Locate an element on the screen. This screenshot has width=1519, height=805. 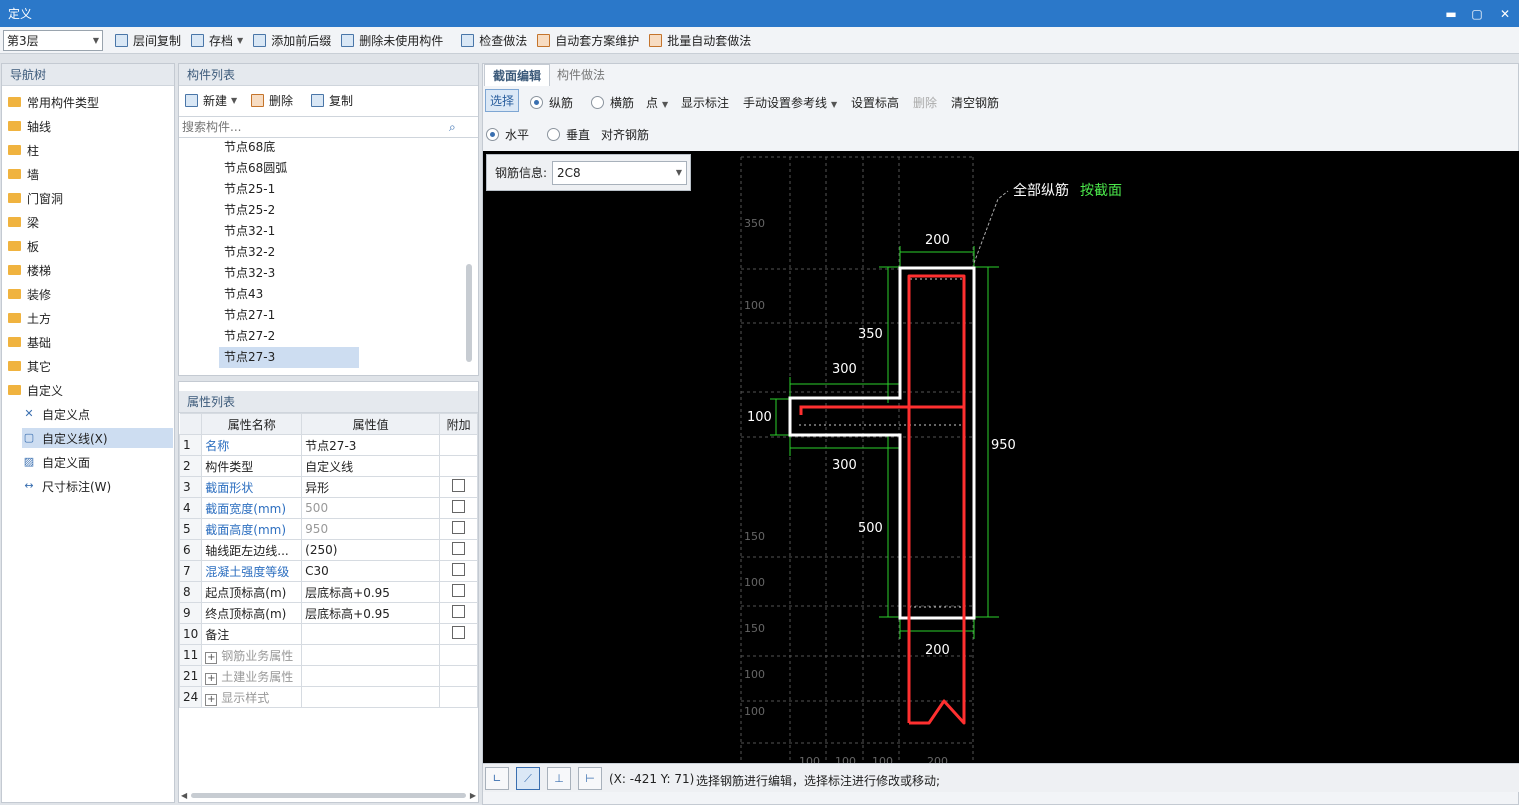
set-elevation-button: 设置标高 is located at coordinates (875, 102).